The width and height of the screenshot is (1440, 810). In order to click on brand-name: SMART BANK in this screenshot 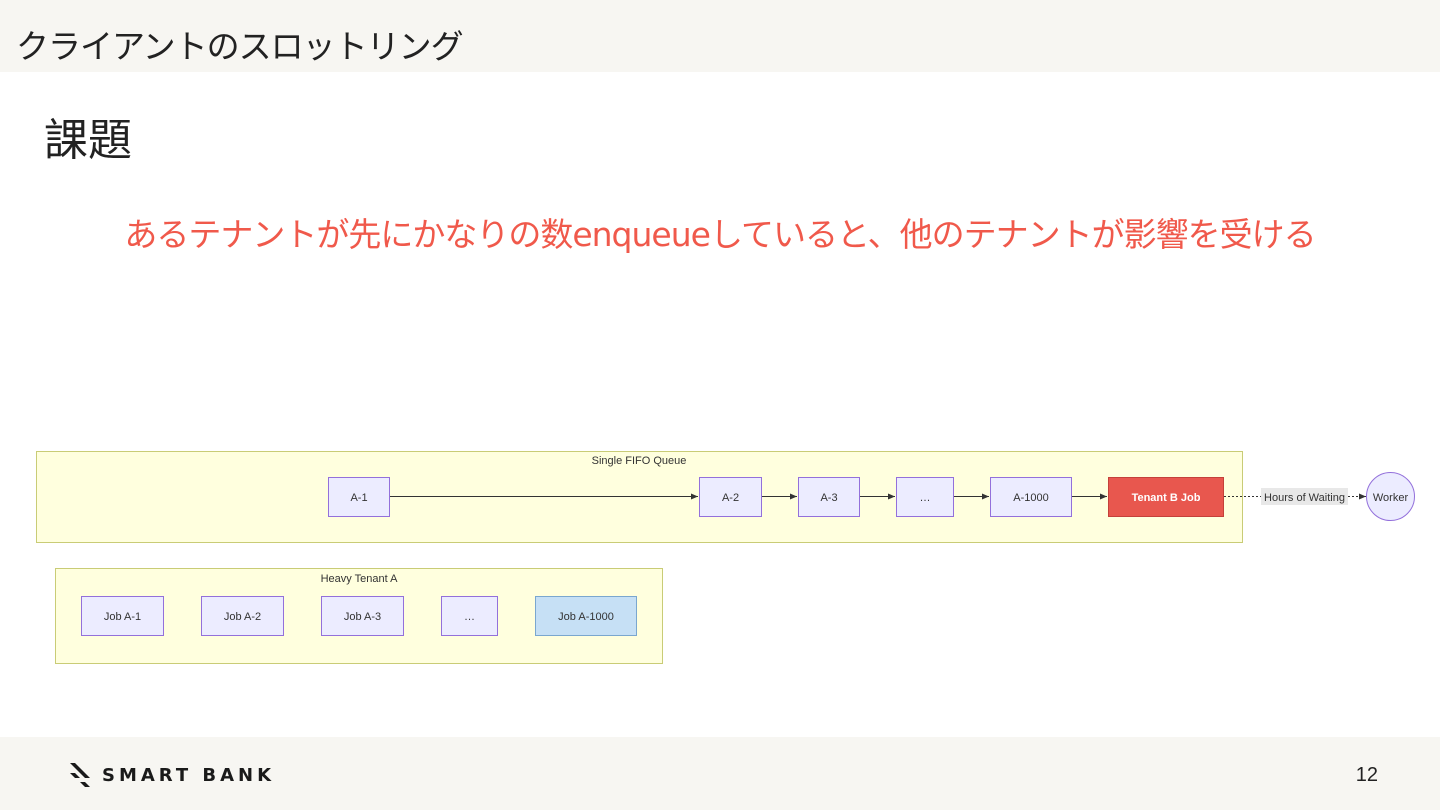, I will do `click(189, 775)`.